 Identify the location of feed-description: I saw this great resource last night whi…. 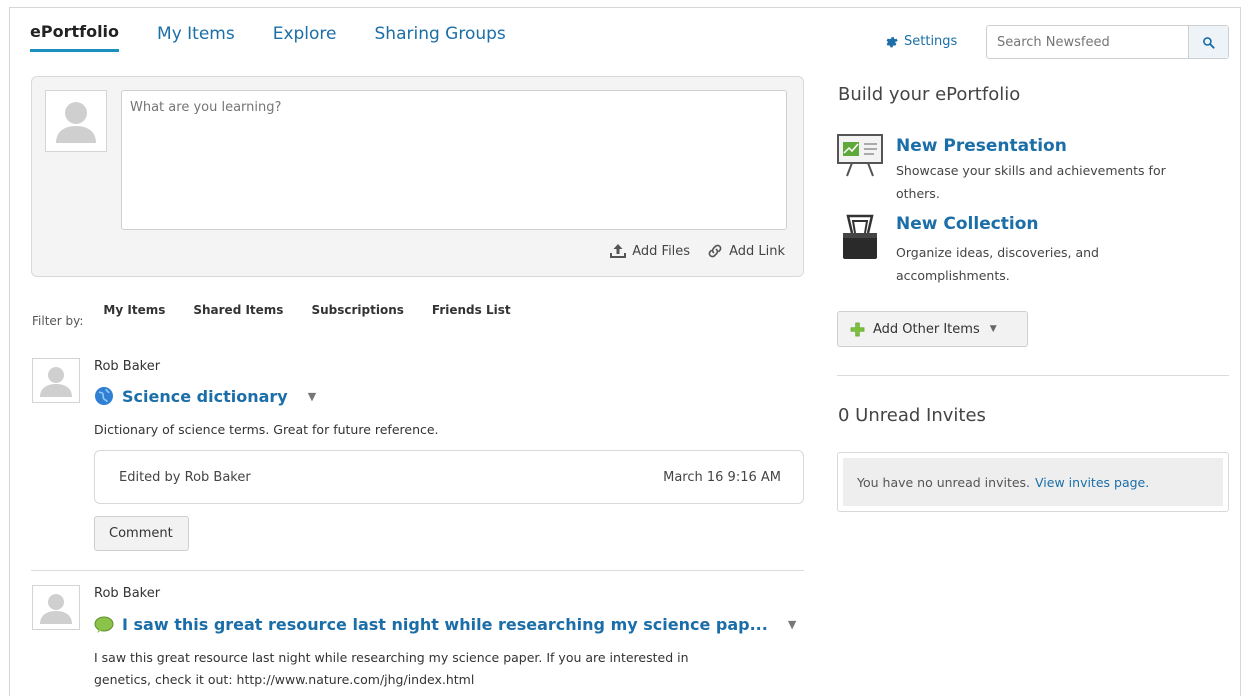
(391, 669).